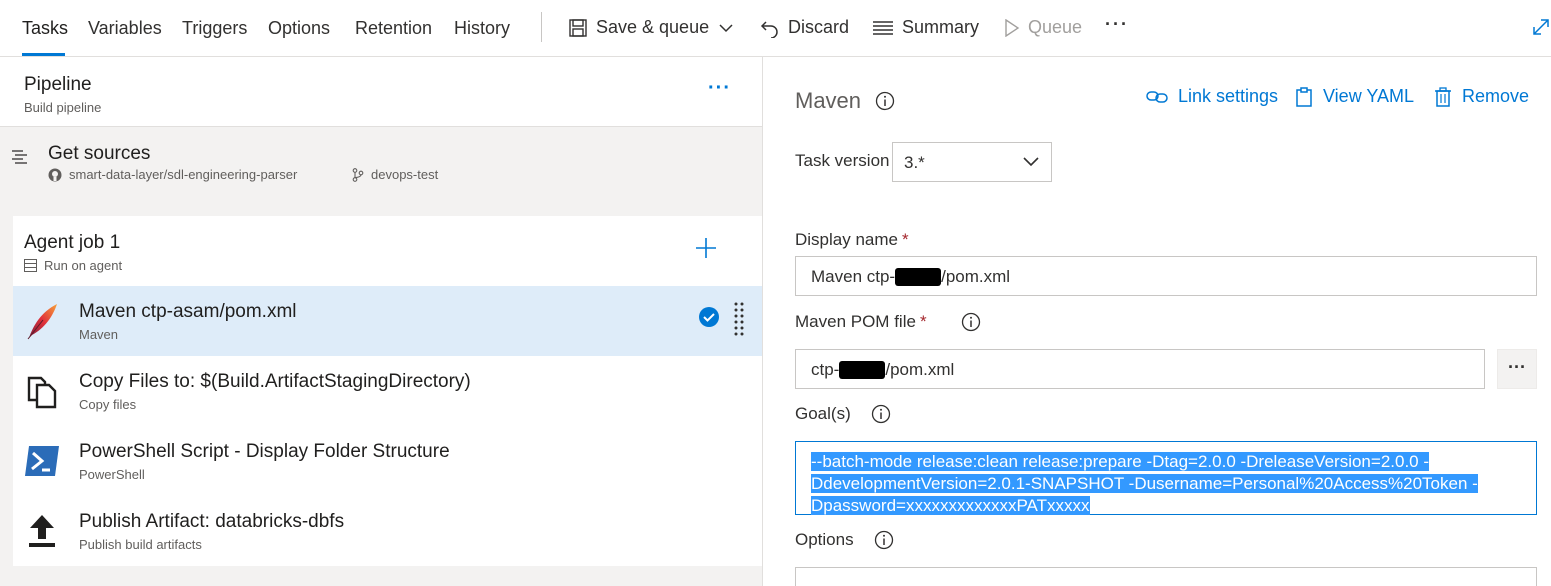 The image size is (1551, 586). Describe the element at coordinates (99, 334) in the screenshot. I see `task-subtitle: Maven` at that location.